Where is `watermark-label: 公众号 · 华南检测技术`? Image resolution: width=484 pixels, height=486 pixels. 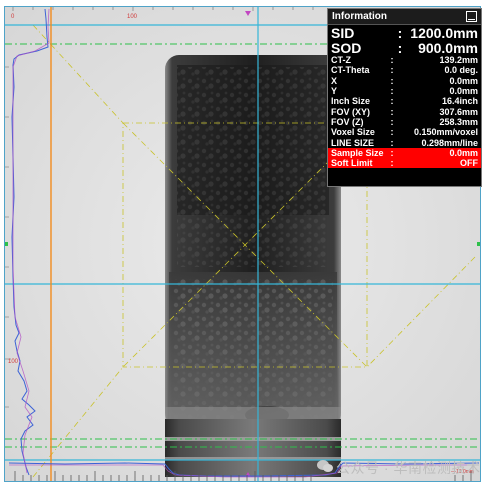
watermark-label: 公众号 · 华南检测技术 is located at coordinates (408, 468).